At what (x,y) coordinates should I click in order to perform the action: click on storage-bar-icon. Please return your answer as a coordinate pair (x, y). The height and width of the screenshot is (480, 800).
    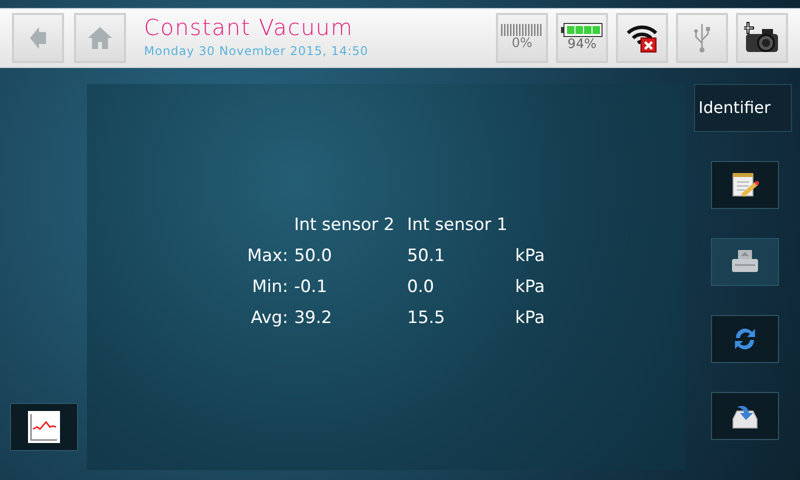
    Looking at the image, I should click on (522, 30).